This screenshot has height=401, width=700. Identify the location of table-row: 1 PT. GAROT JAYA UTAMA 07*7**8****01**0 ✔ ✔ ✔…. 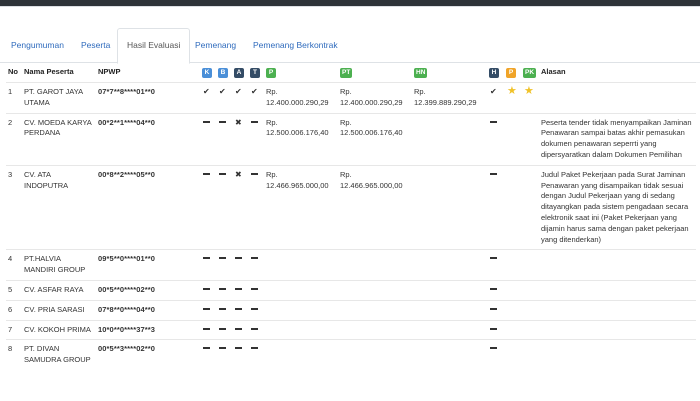
(351, 98).